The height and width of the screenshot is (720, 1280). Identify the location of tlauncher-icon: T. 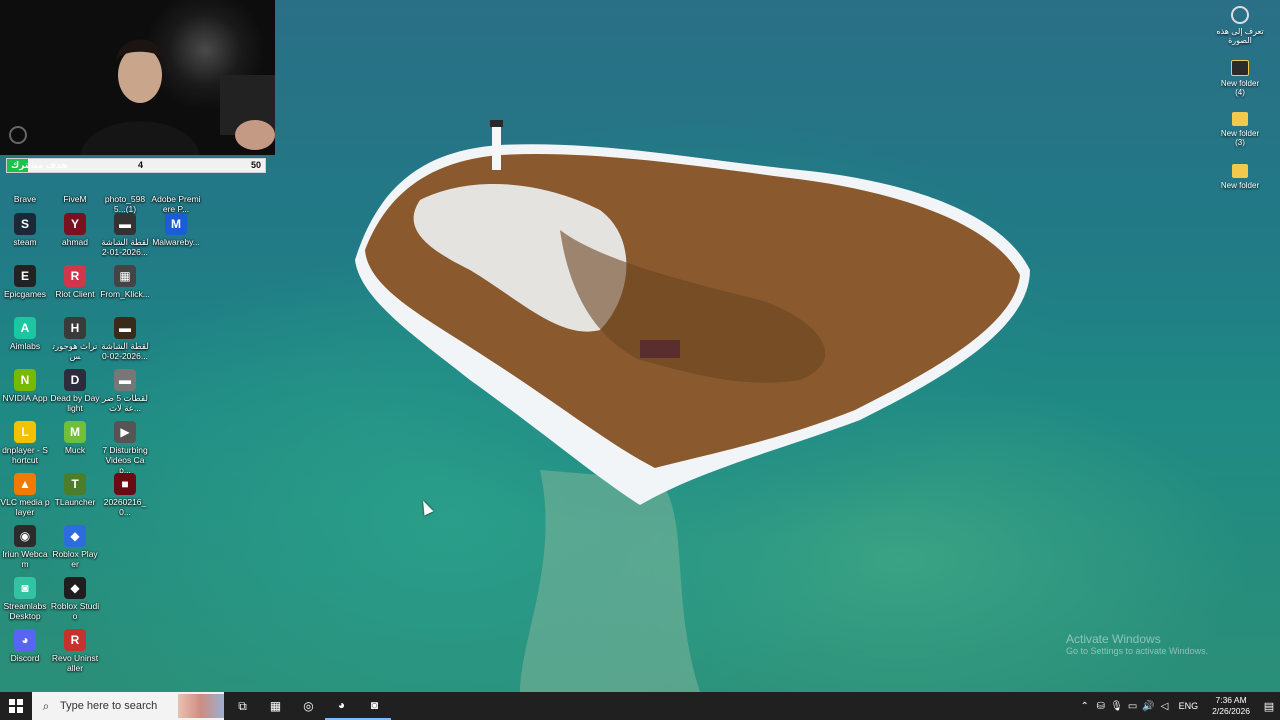
(75, 484).